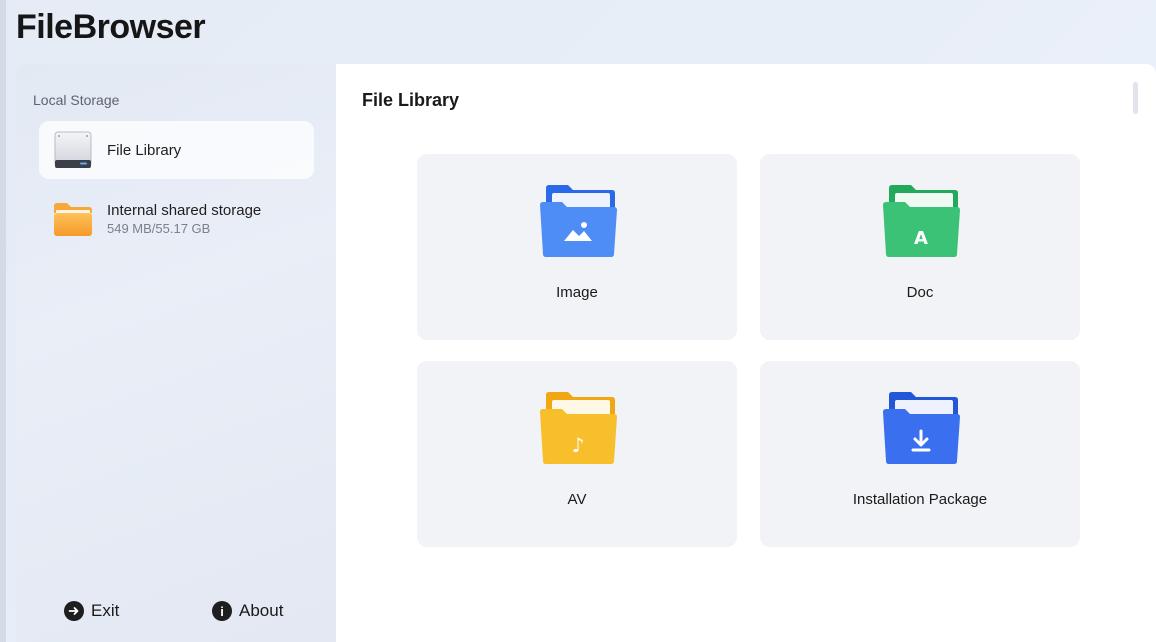 The image size is (1156, 642). Describe the element at coordinates (411, 100) in the screenshot. I see `page-title: File Library` at that location.